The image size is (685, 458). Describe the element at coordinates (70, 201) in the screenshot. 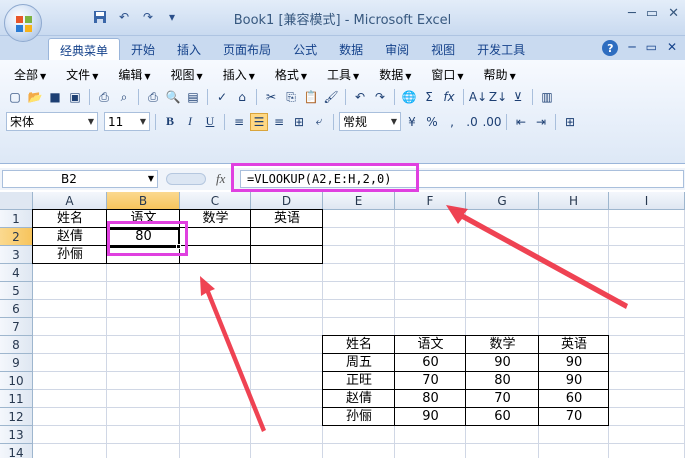

I see `column-header-a: A` at that location.